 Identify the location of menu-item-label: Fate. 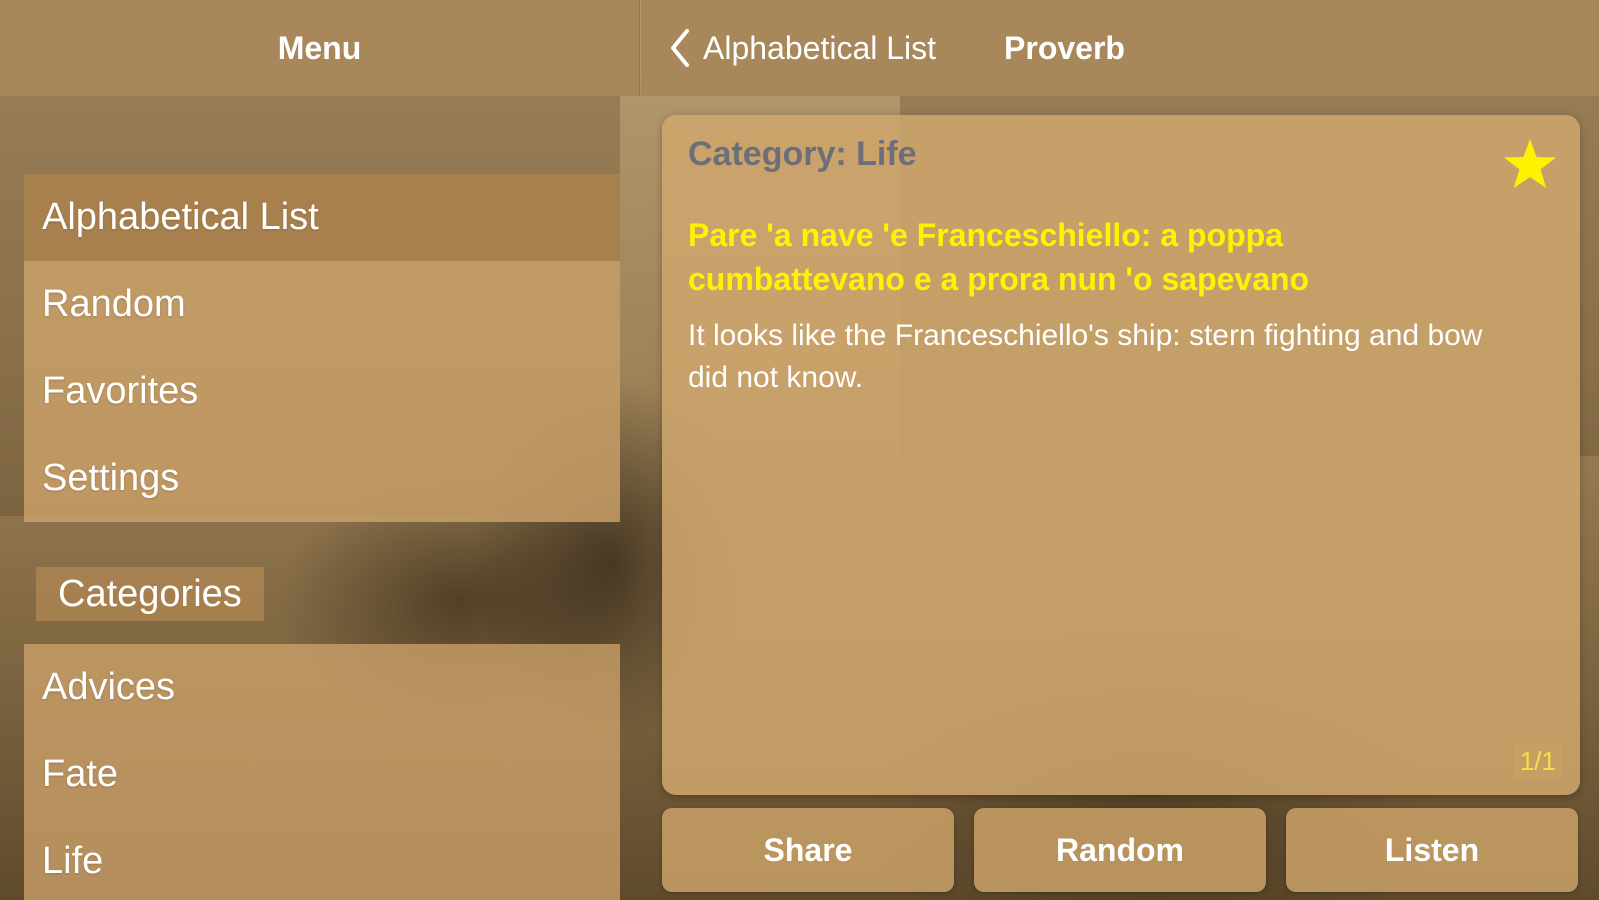
(80, 774).